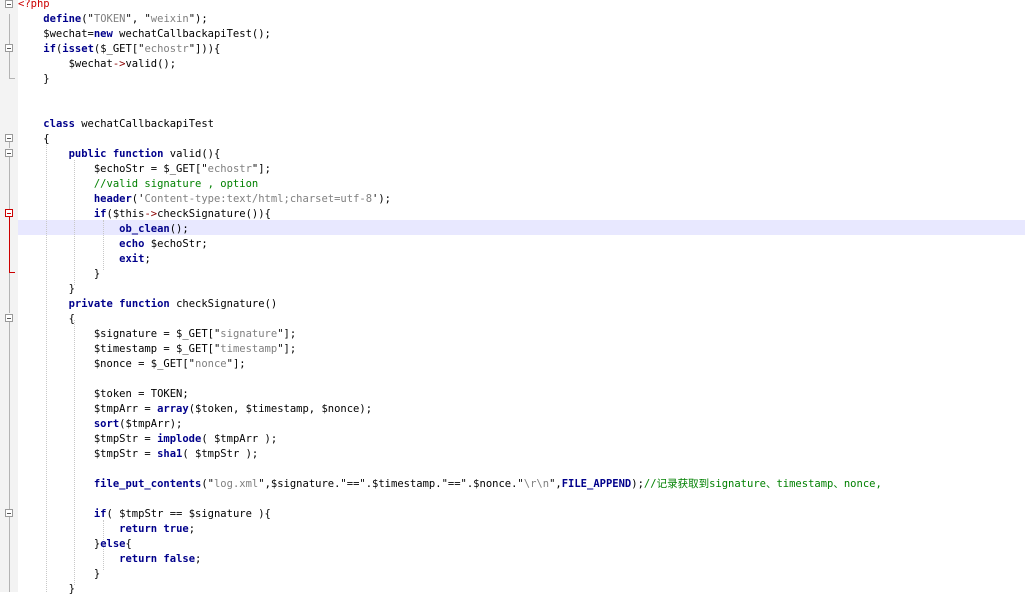 Image resolution: width=1025 pixels, height=597 pixels. I want to click on code-token: file_put_contents, so click(147, 484).